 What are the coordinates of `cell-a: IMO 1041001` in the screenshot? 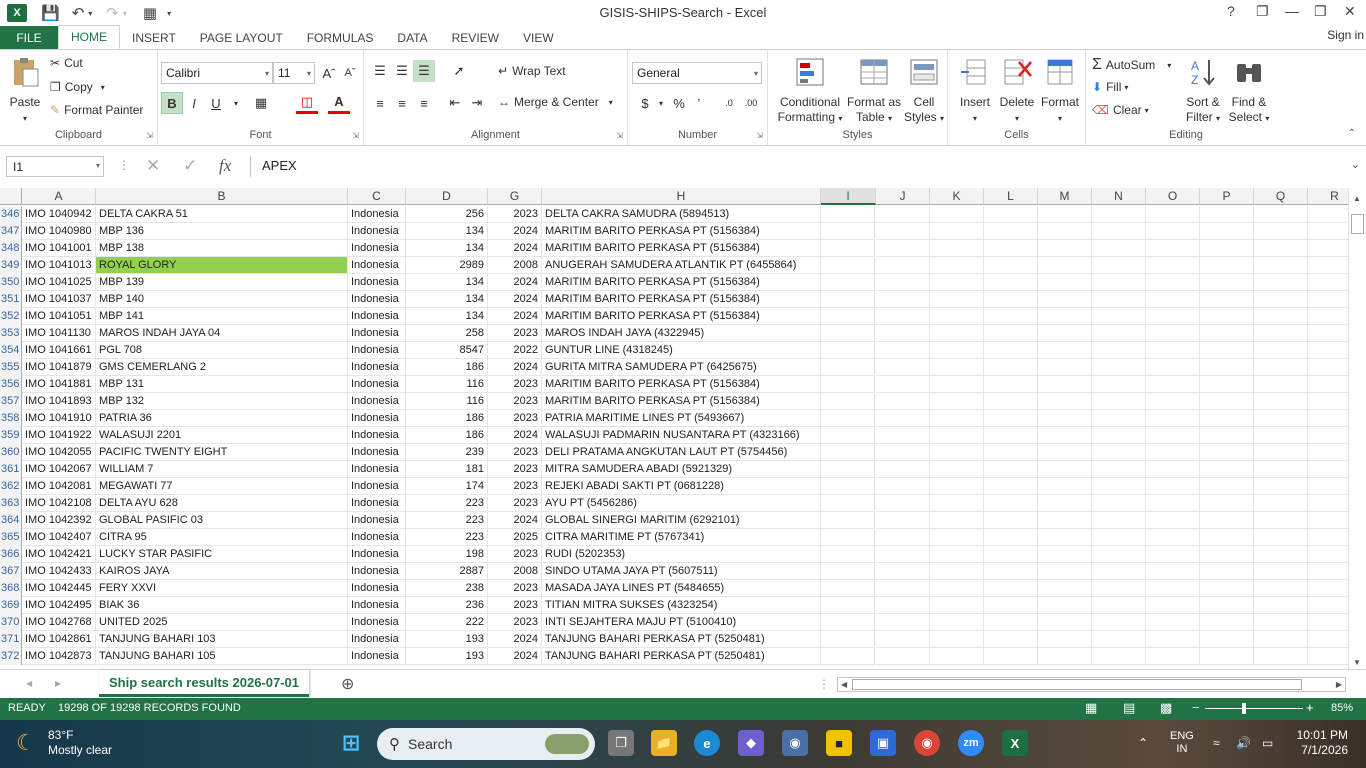 It's located at (59, 248).